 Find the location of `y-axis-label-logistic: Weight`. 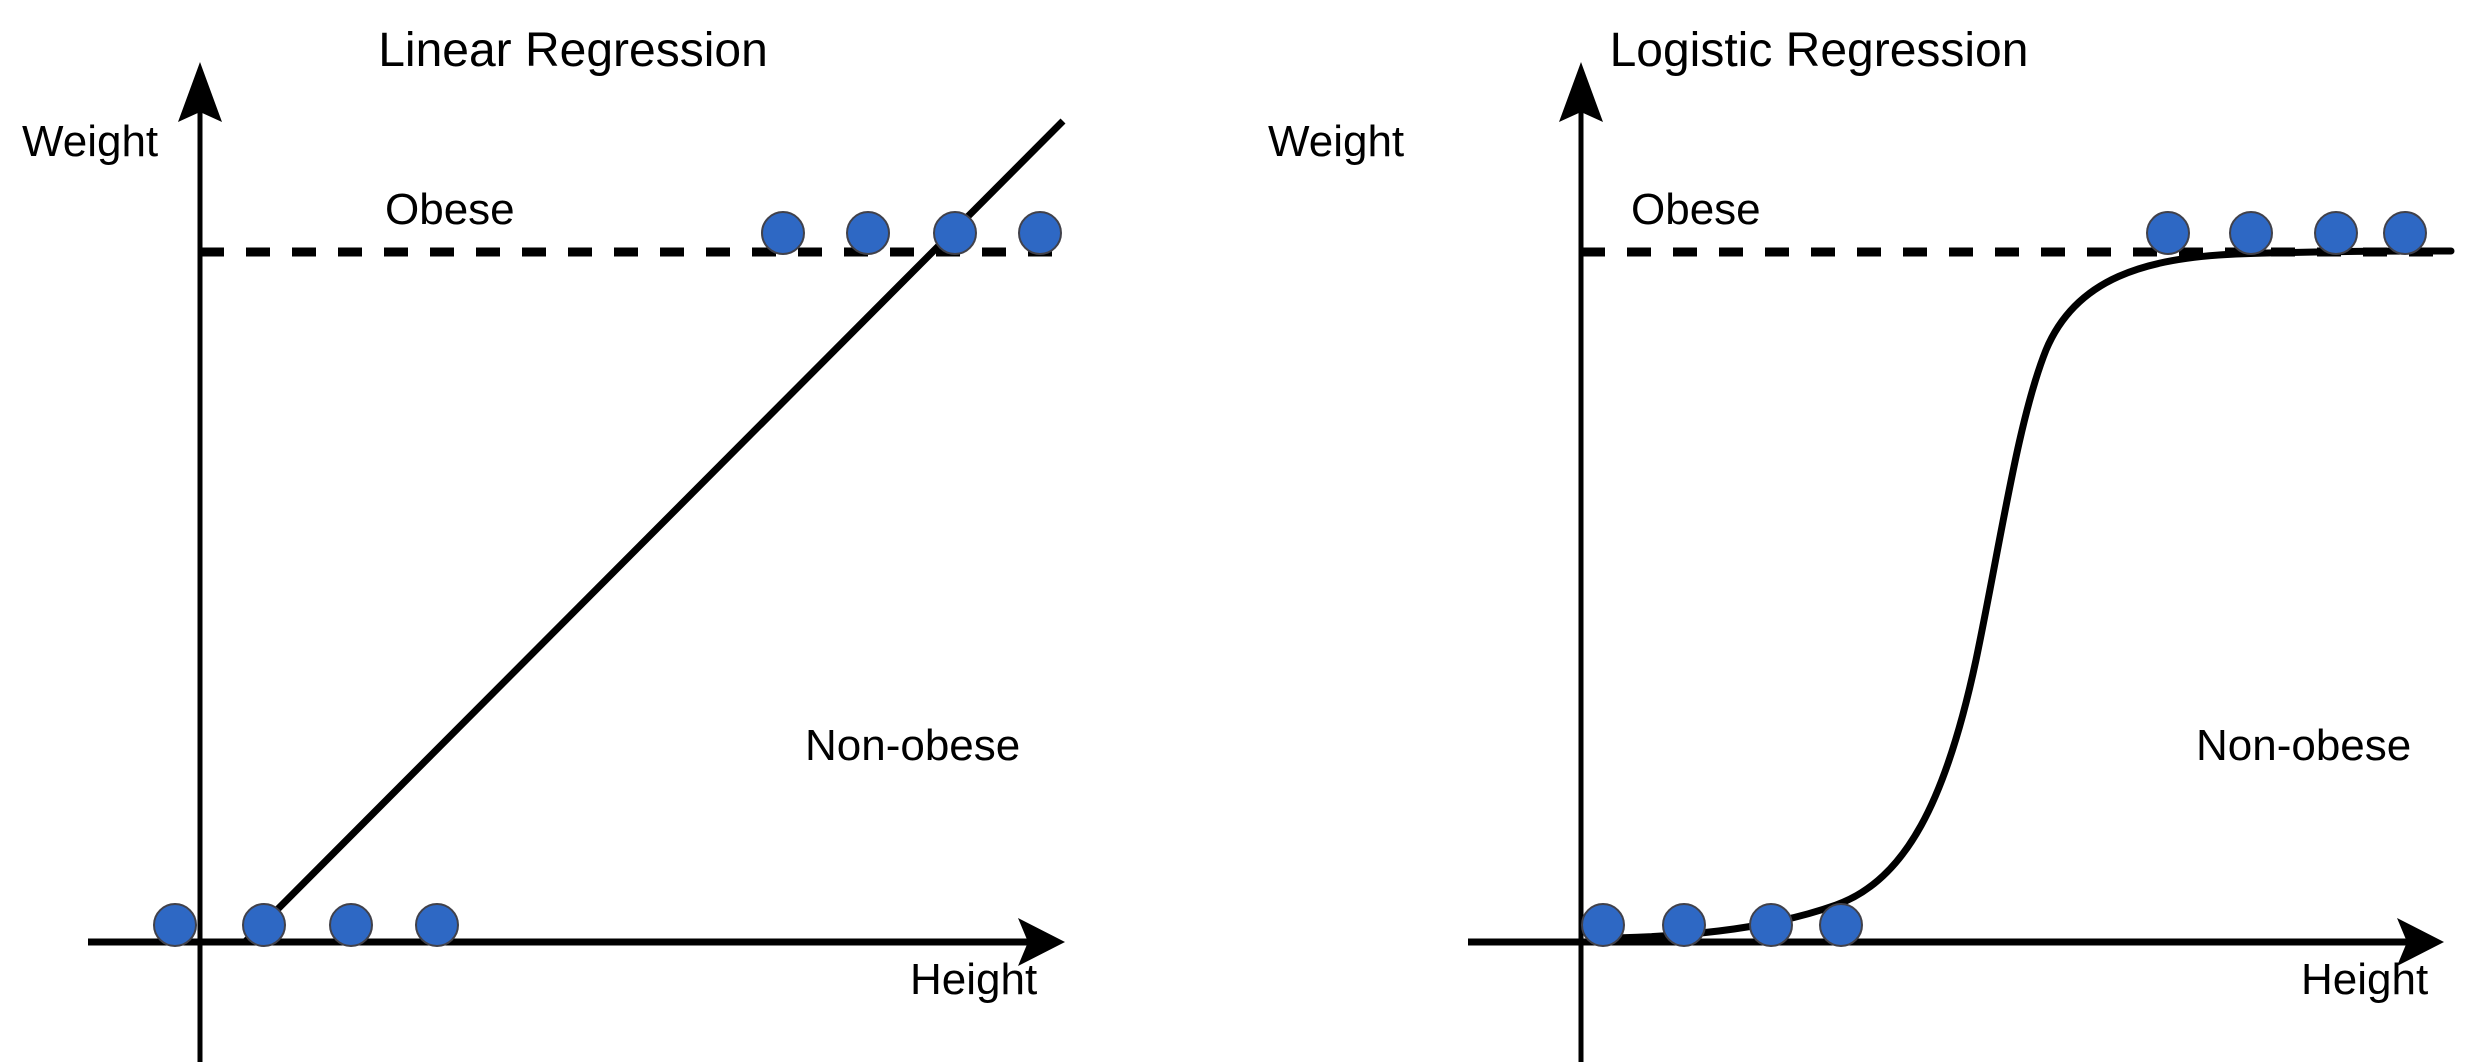

y-axis-label-logistic: Weight is located at coordinates (1336, 141).